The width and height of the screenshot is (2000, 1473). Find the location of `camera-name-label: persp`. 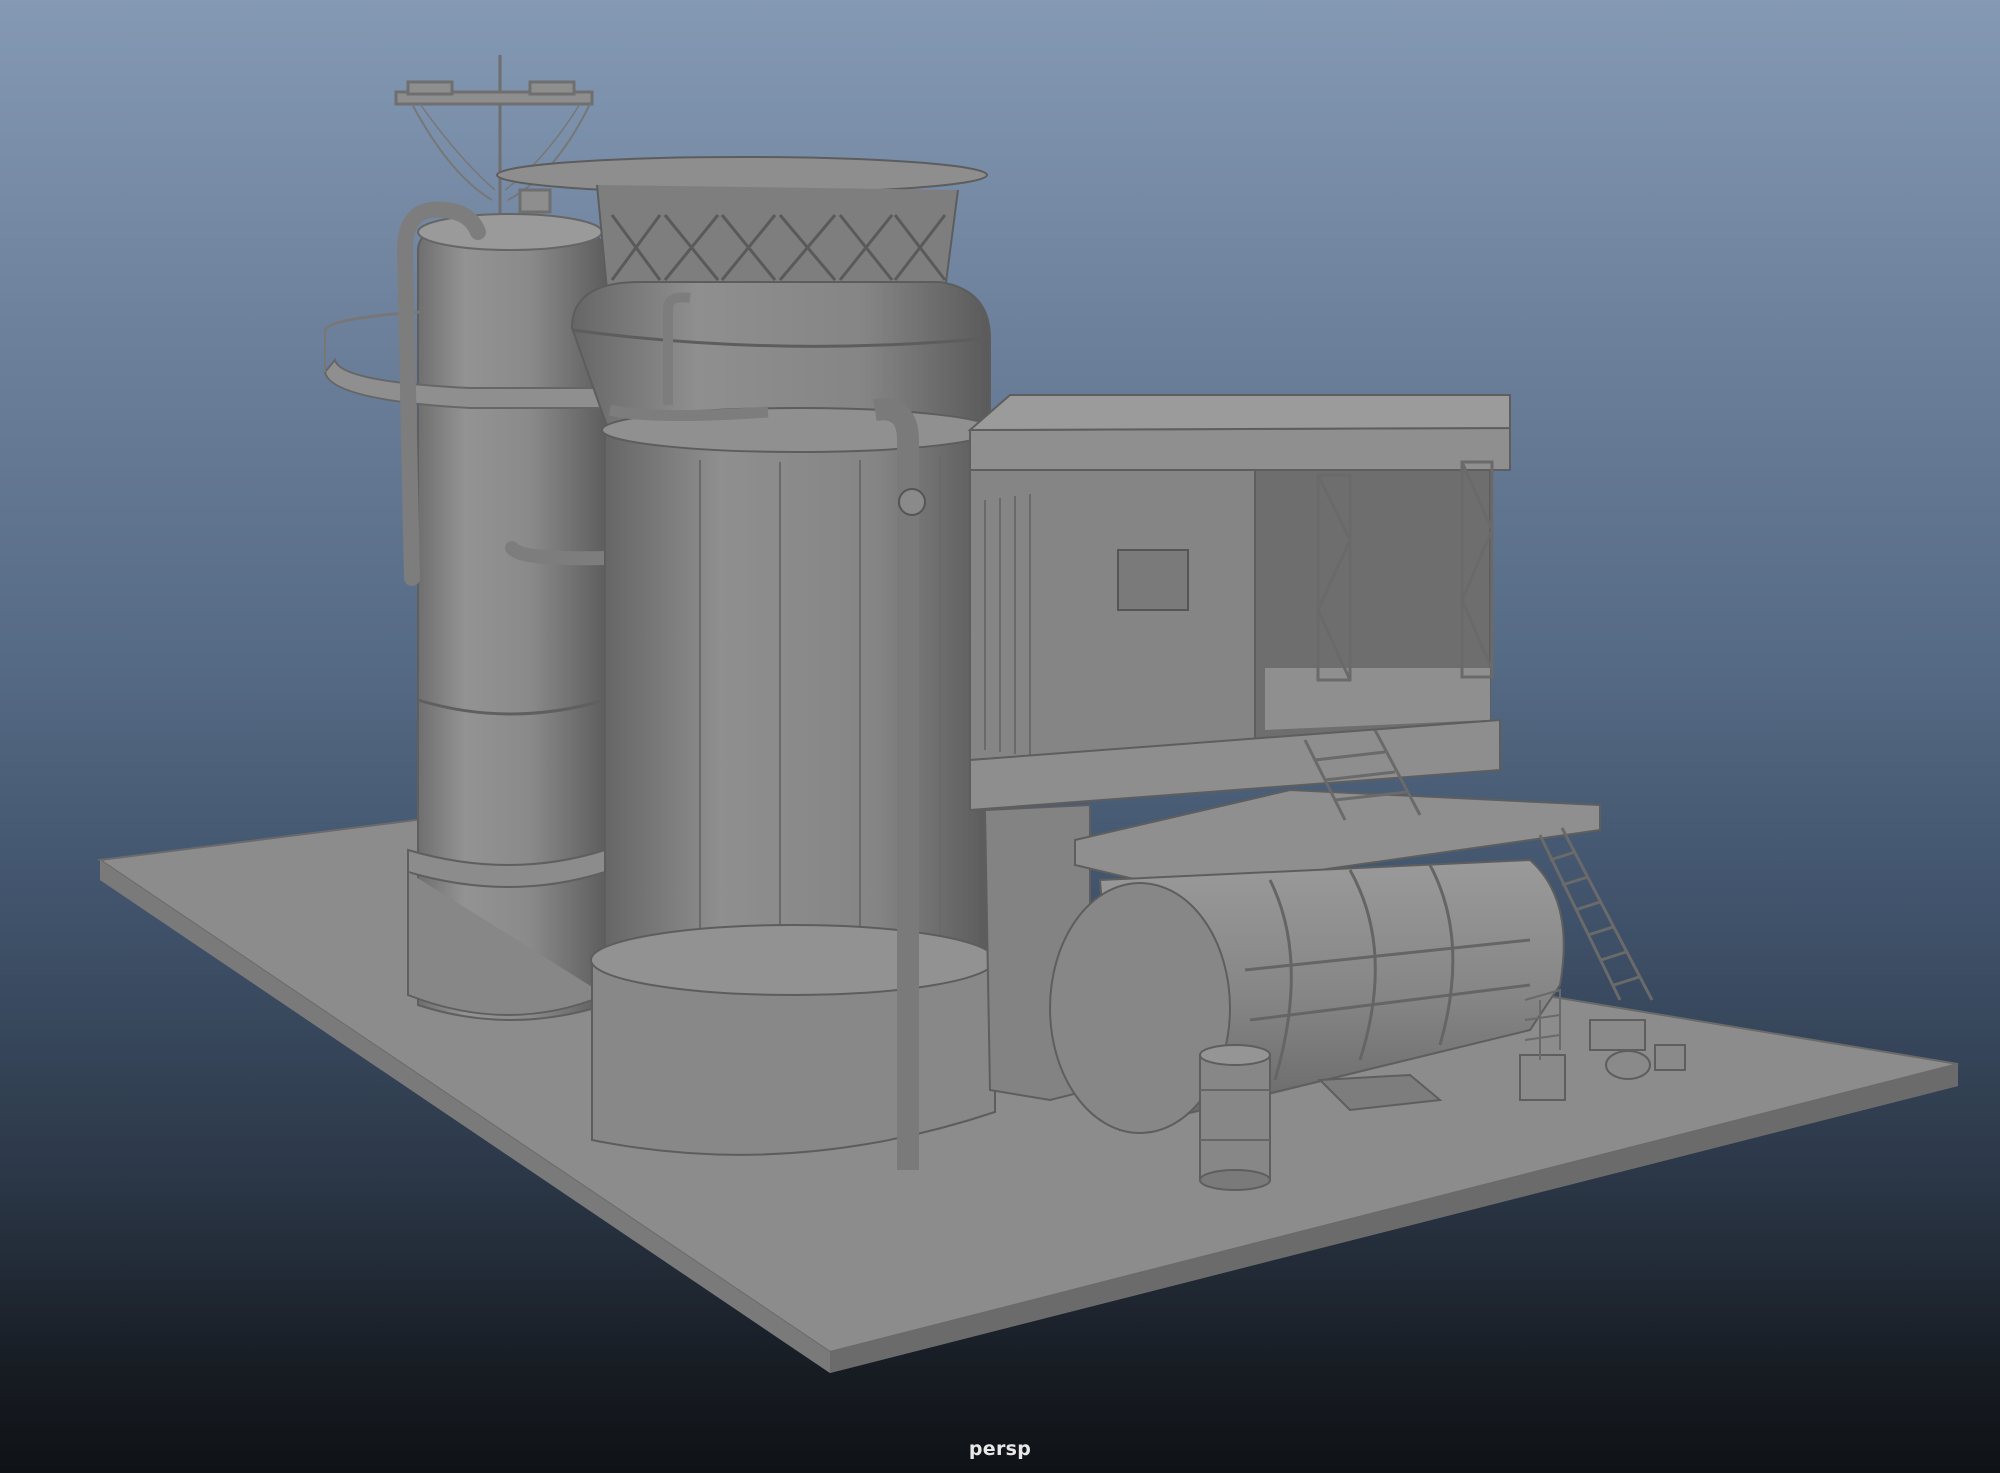

camera-name-label: persp is located at coordinates (1000, 1449).